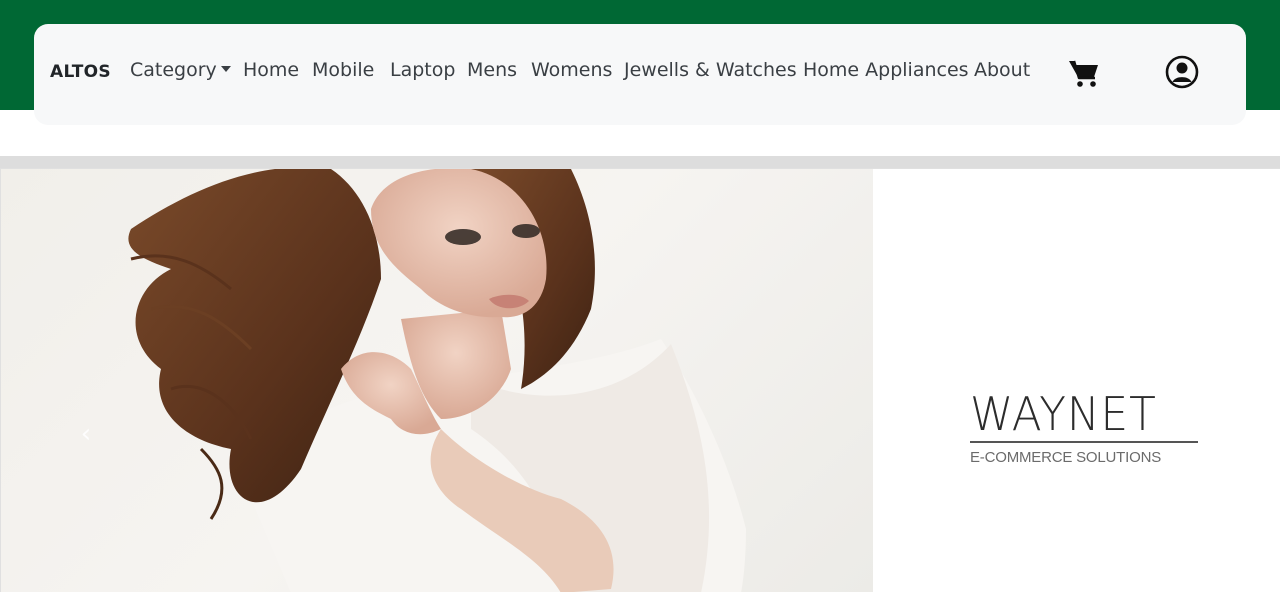 The image size is (1280, 592). What do you see at coordinates (710, 70) in the screenshot?
I see `nav-link-jewells-watches: Jewells & Watches` at bounding box center [710, 70].